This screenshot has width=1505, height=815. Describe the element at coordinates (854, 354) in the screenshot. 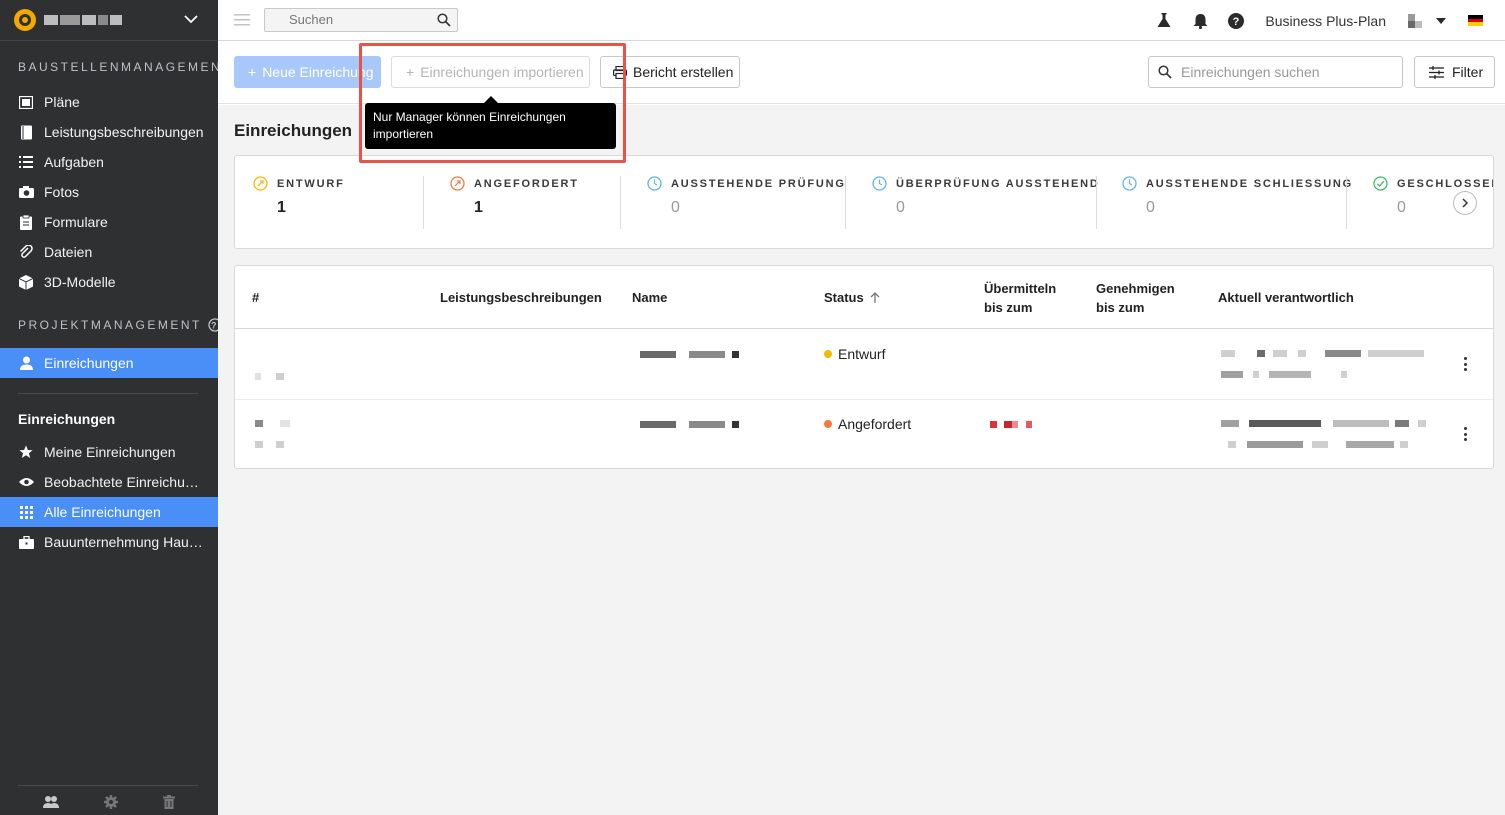

I see `status-badge: Entwurf` at that location.